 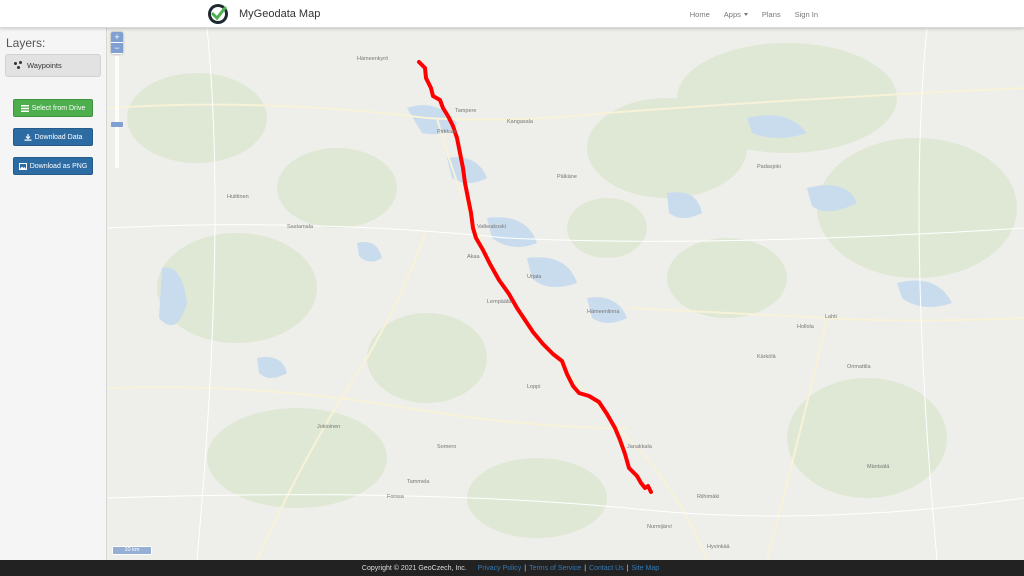 What do you see at coordinates (520, 122) in the screenshot?
I see `place-label: Kangasala` at bounding box center [520, 122].